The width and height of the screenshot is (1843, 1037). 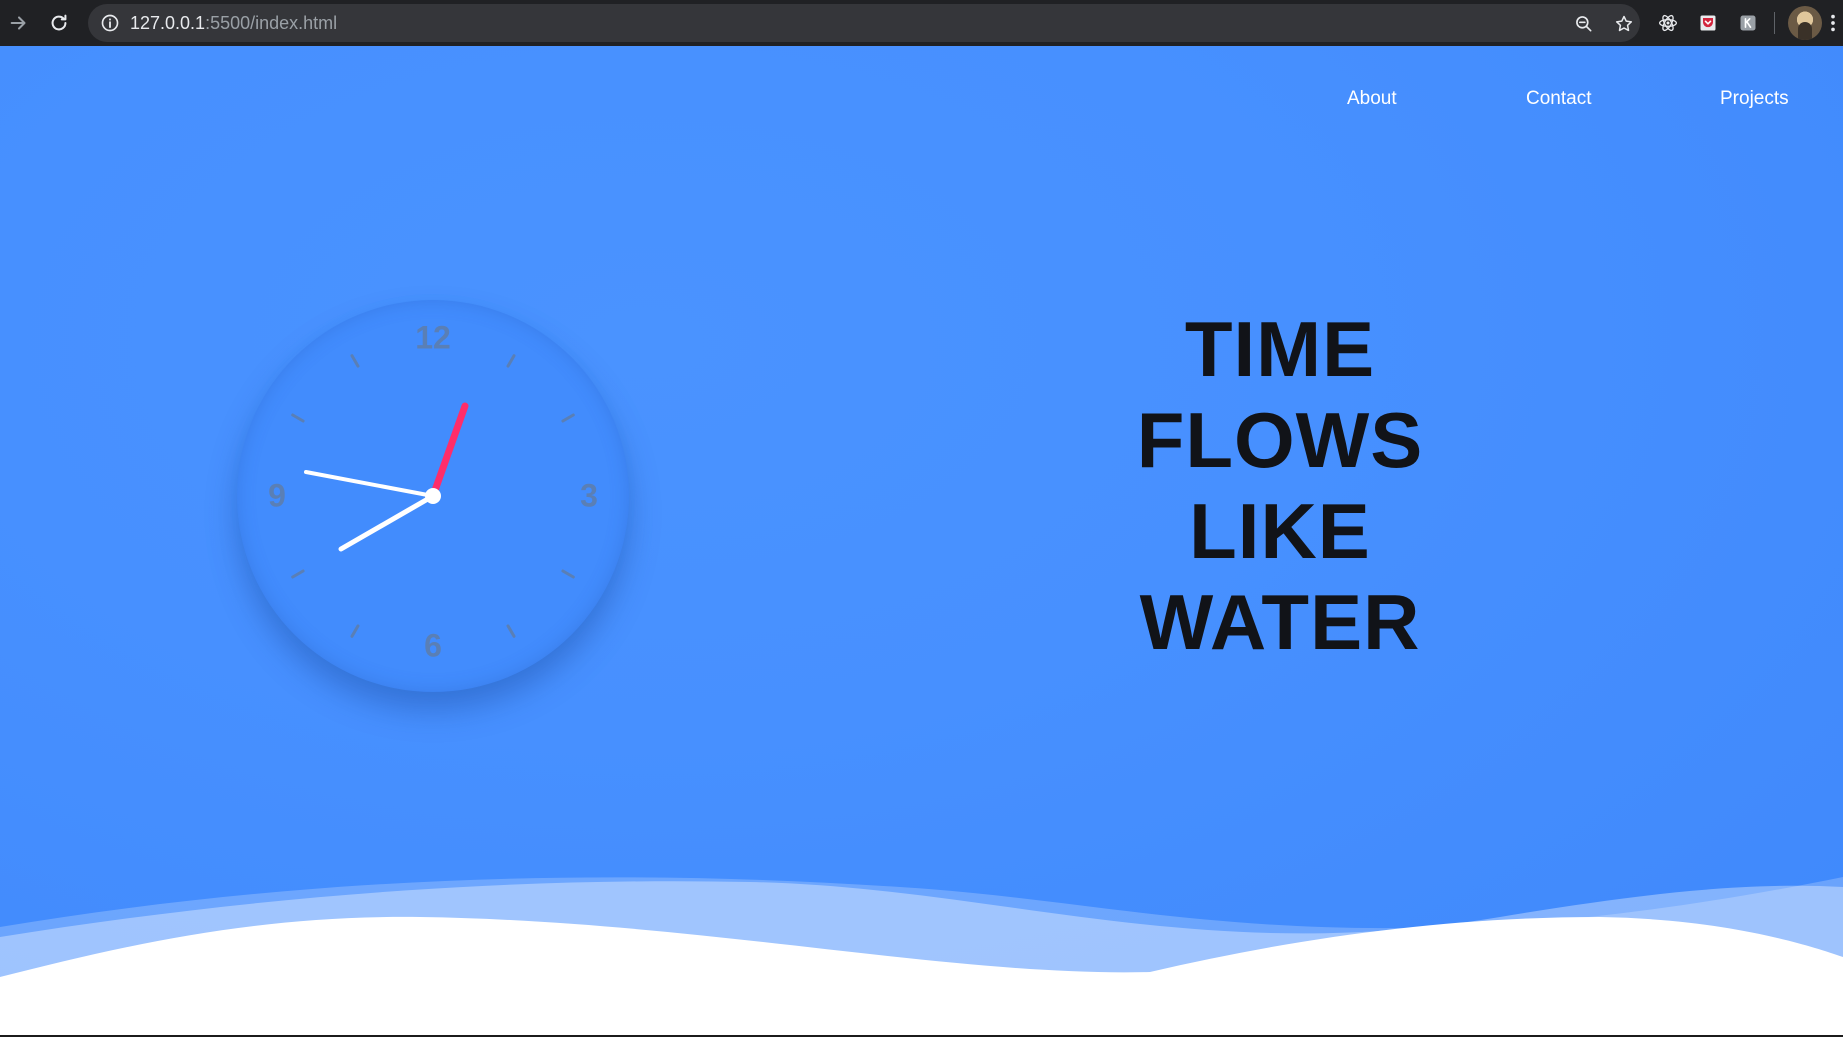 I want to click on reload-icon, so click(x=59, y=22).